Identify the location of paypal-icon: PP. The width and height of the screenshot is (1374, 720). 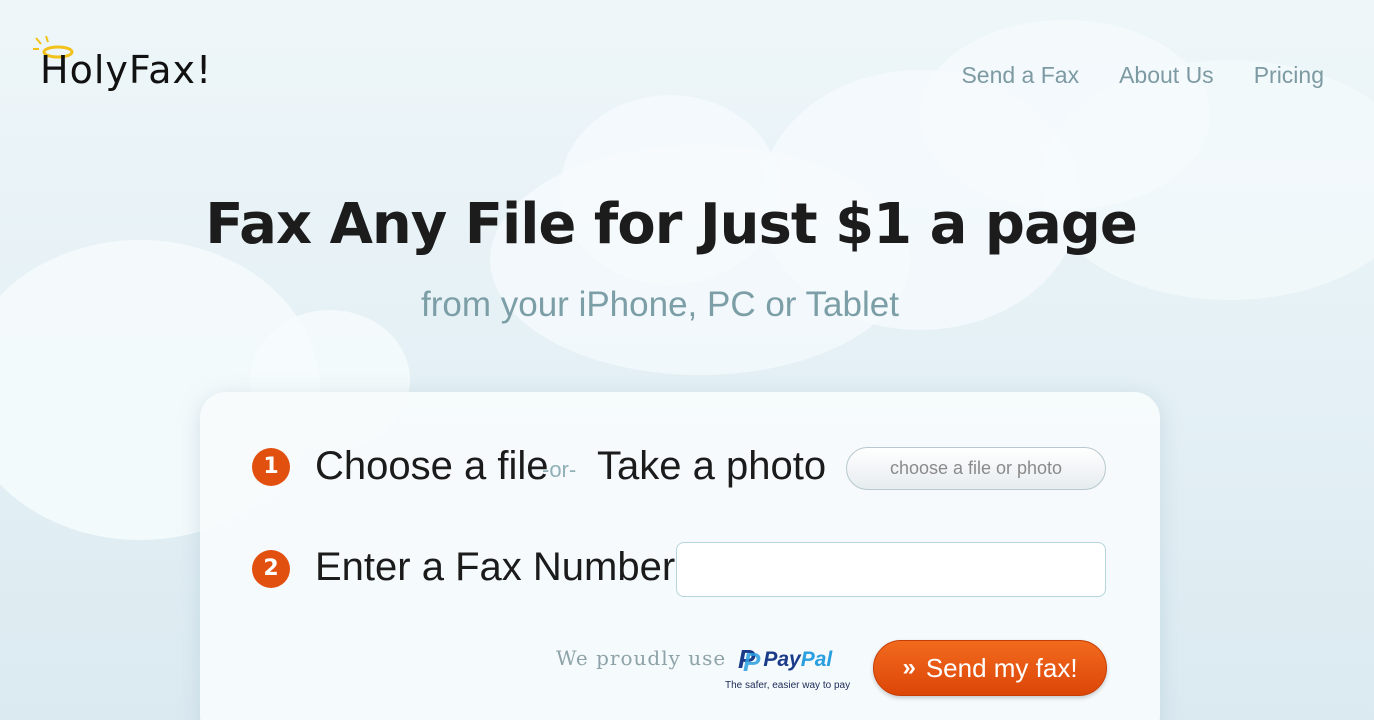
(749, 660).